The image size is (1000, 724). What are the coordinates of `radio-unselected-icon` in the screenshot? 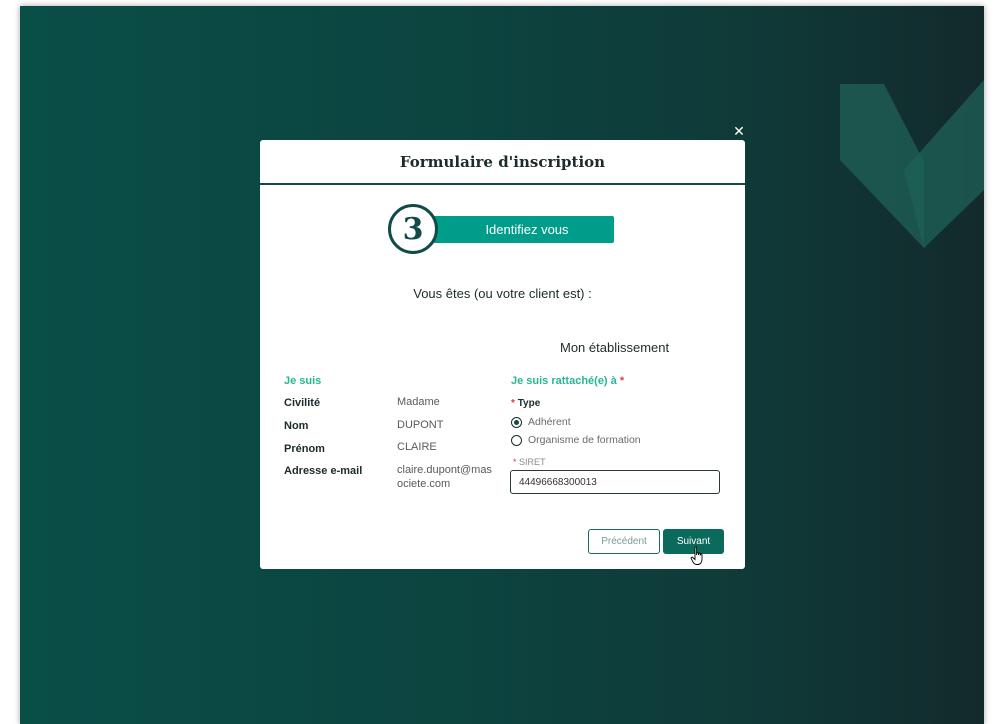 It's located at (516, 440).